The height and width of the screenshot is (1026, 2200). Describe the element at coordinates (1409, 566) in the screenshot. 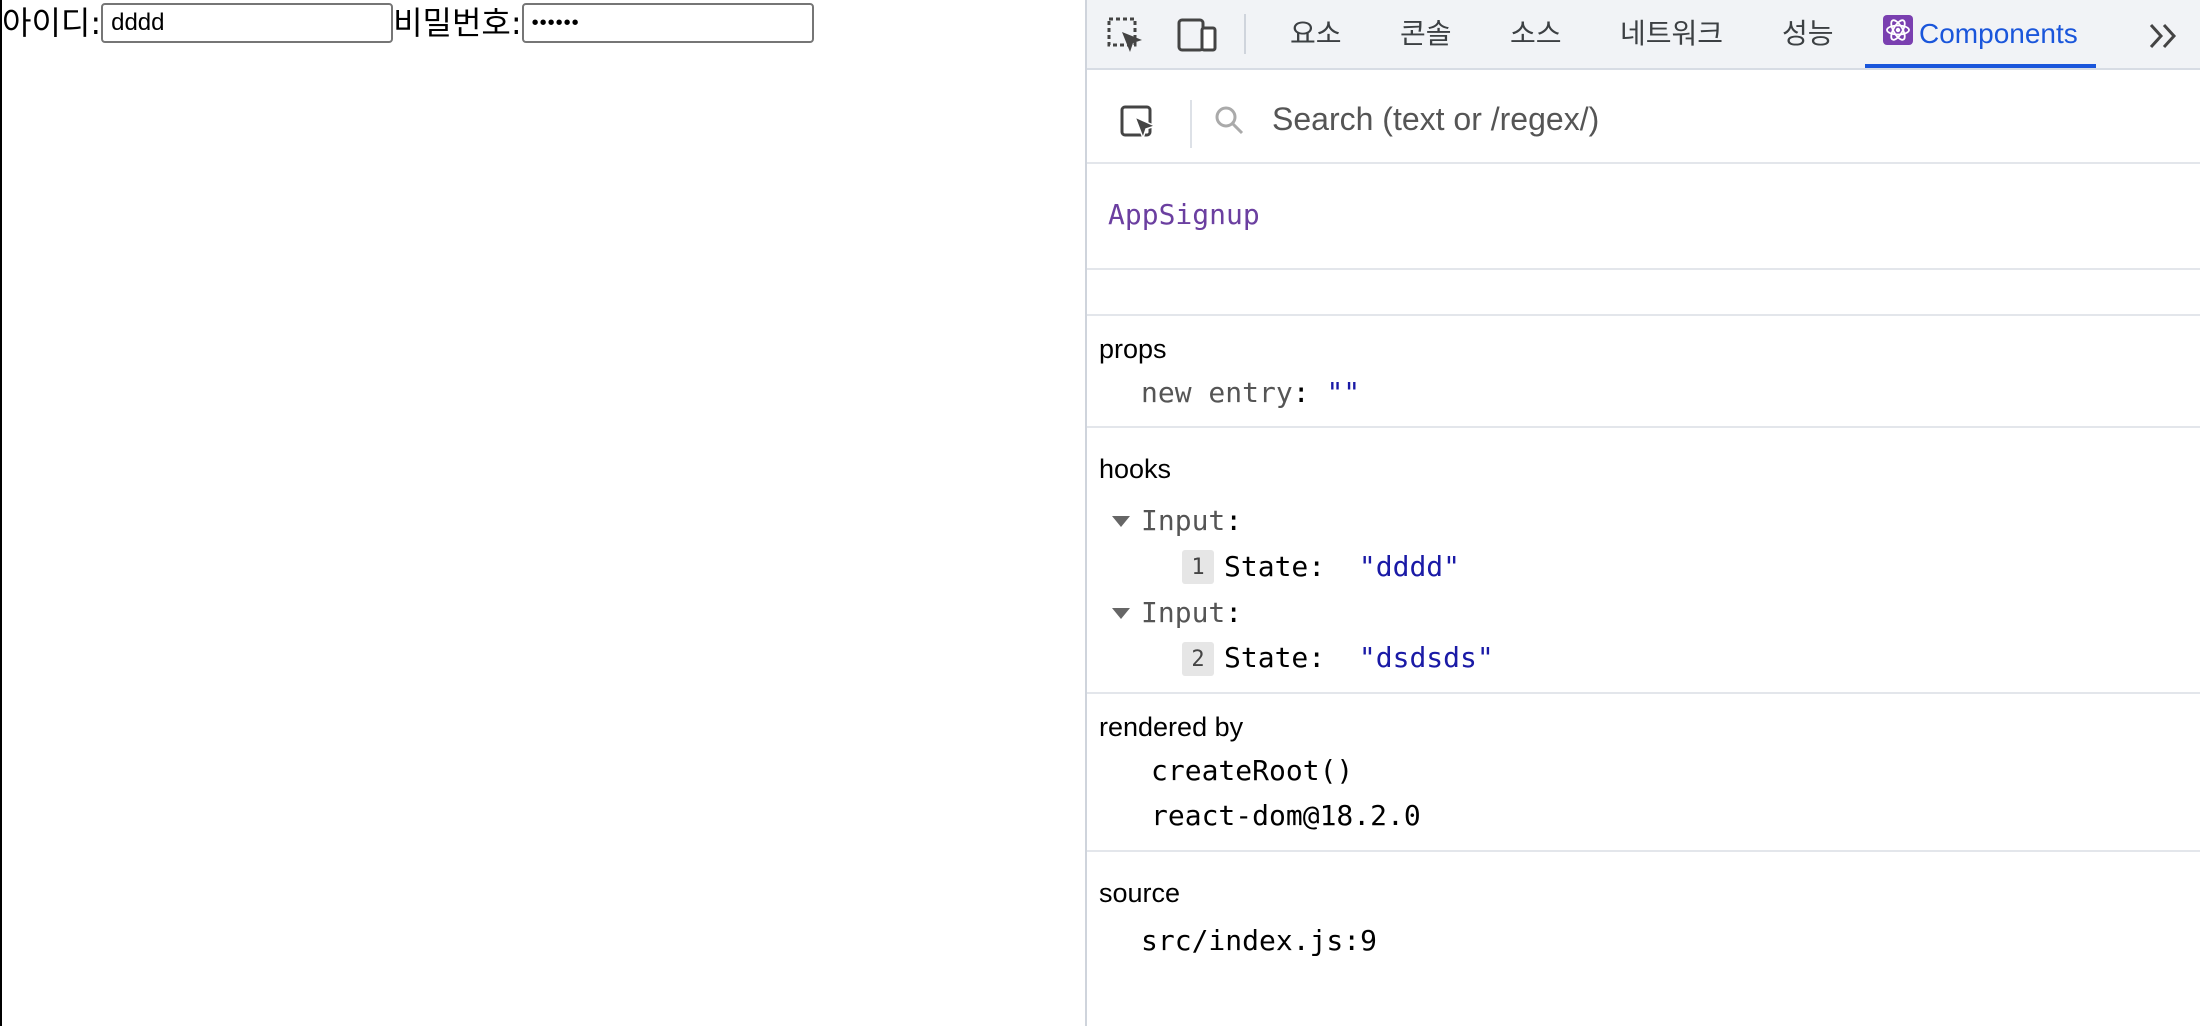

I see `hook-state-value: "dddd"` at that location.